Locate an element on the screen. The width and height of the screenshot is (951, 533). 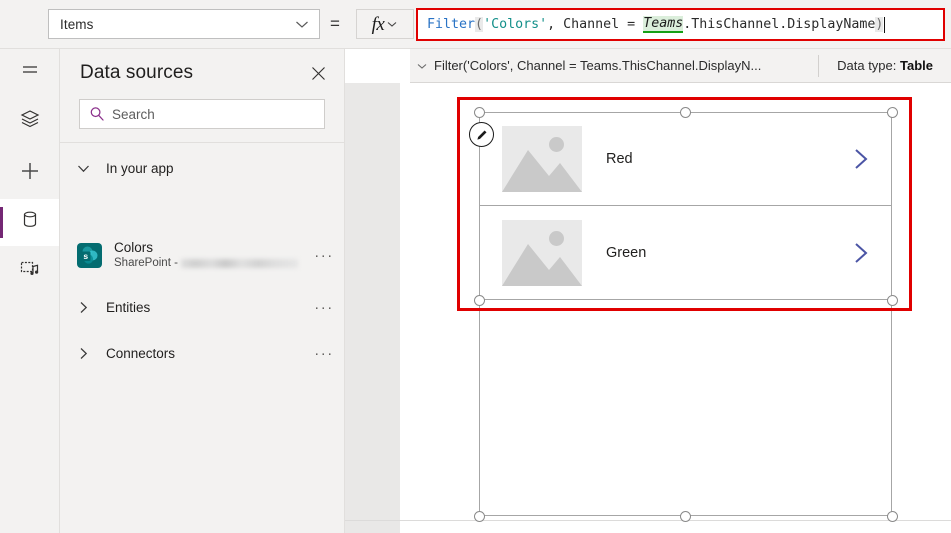
pencil-icon is located at coordinates (481, 134).